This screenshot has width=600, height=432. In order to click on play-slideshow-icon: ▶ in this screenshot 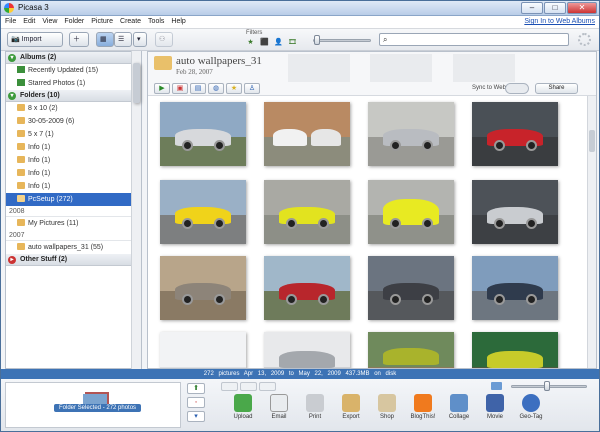, I will do `click(162, 88)`.